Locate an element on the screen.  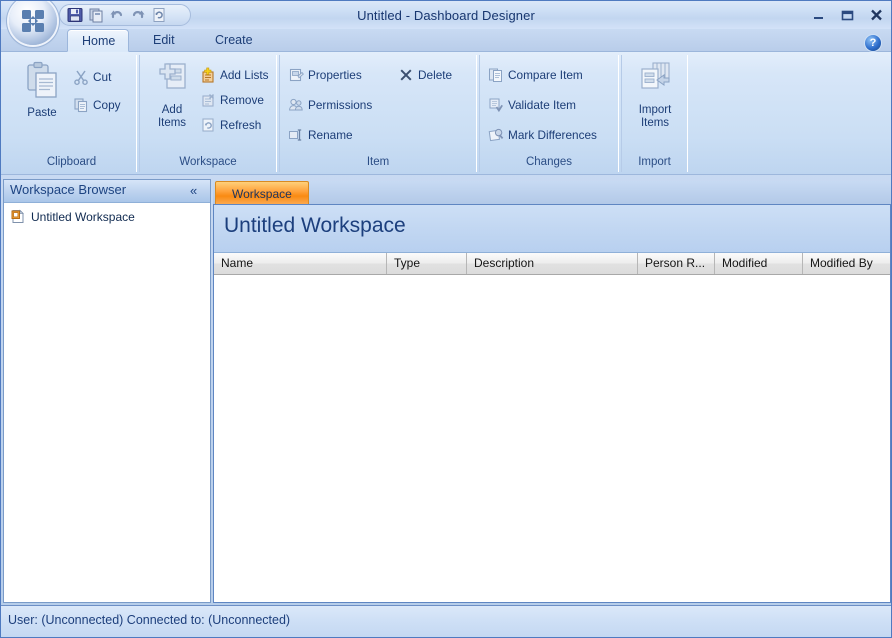
cut-button: Cut is located at coordinates (92, 77).